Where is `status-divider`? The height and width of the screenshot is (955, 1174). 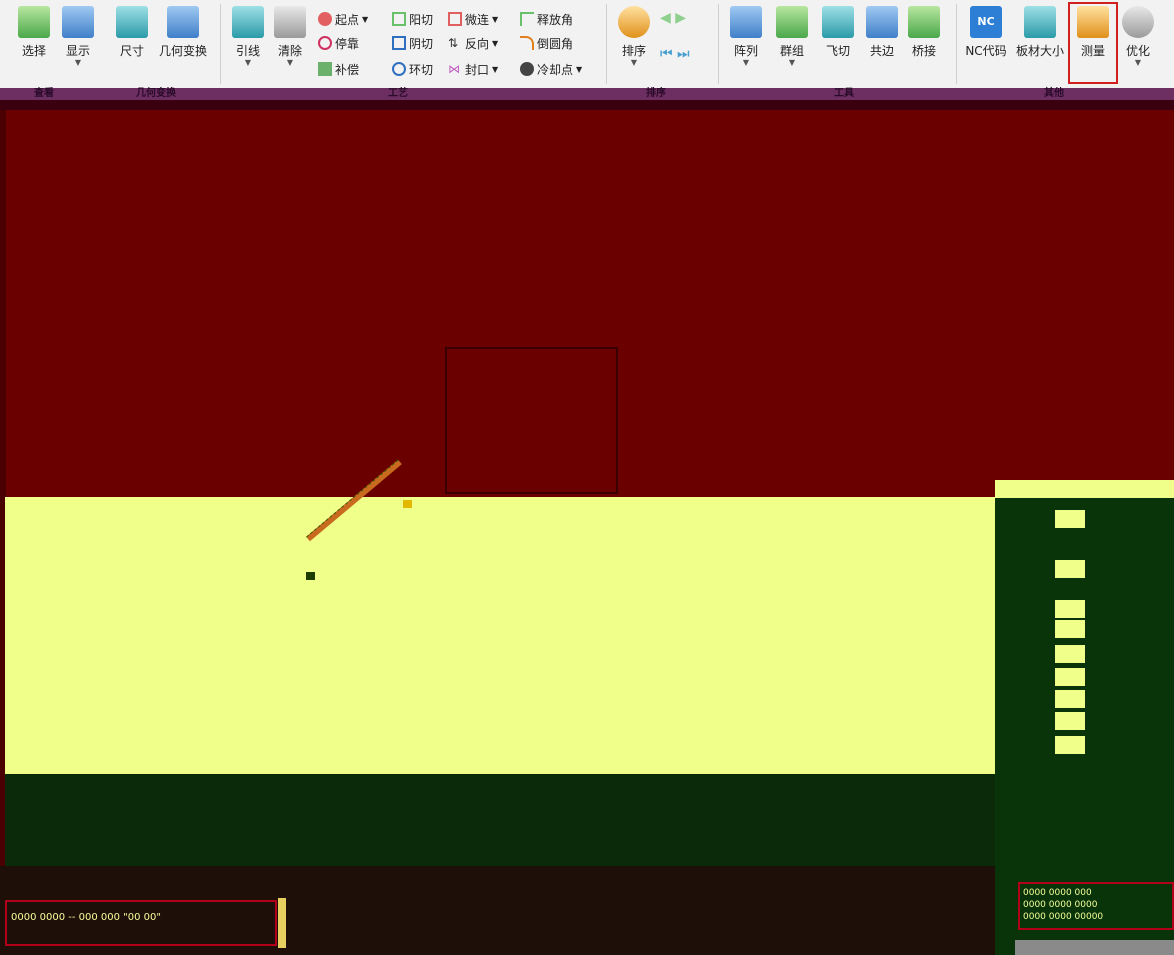
status-divider is located at coordinates (282, 923).